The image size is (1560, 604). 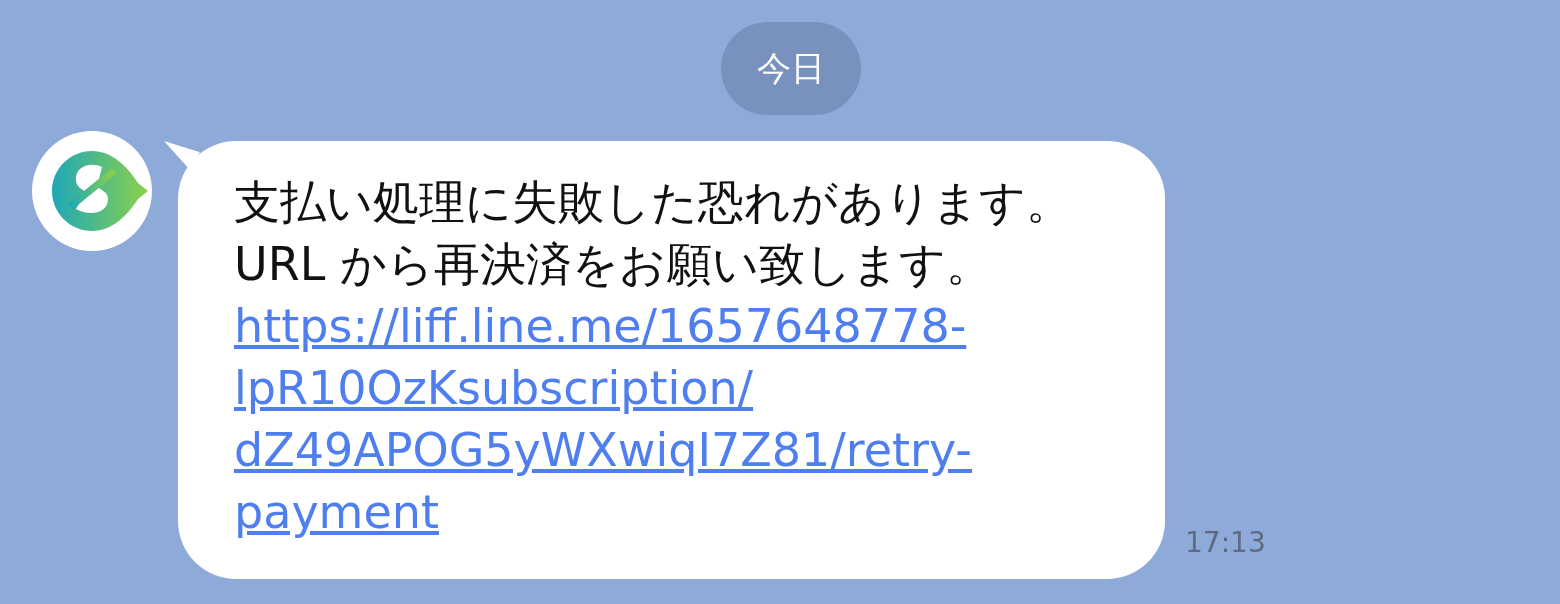 I want to click on avatar-icon, so click(x=92, y=191).